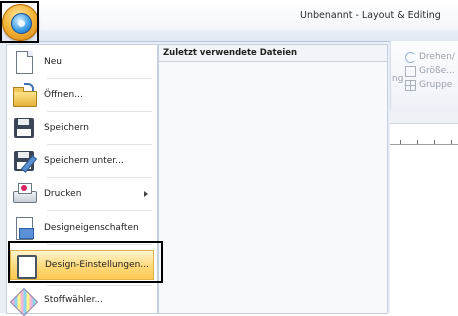 The image size is (458, 316). Describe the element at coordinates (436, 85) in the screenshot. I see `group-command-label: Gruppe` at that location.